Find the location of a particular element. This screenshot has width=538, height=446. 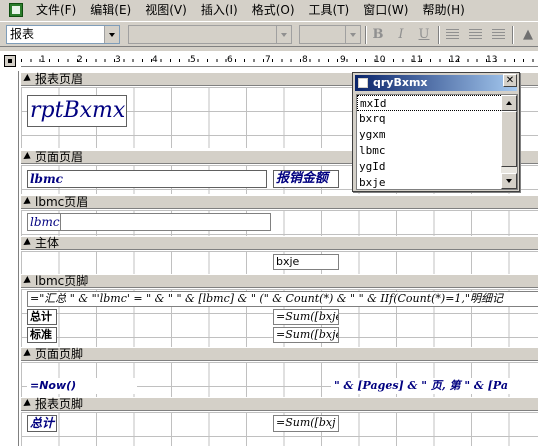

ruler-mark: 11 is located at coordinates (417, 60).